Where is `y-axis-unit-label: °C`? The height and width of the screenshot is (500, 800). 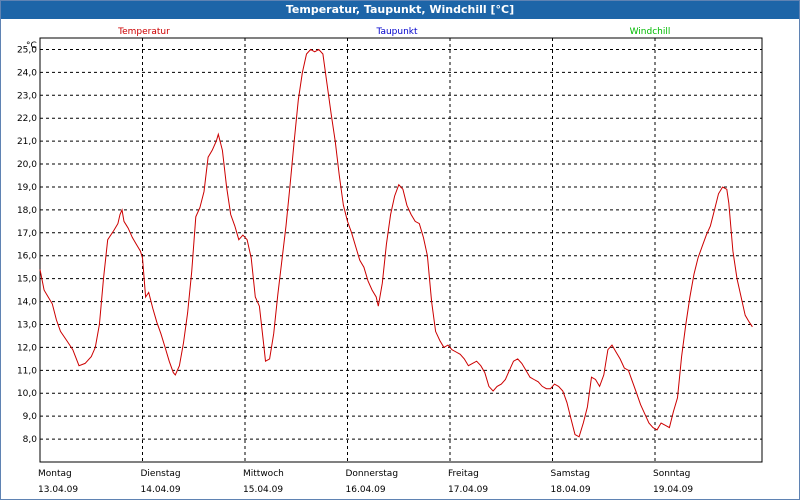
y-axis-unit-label: °C is located at coordinates (31, 46).